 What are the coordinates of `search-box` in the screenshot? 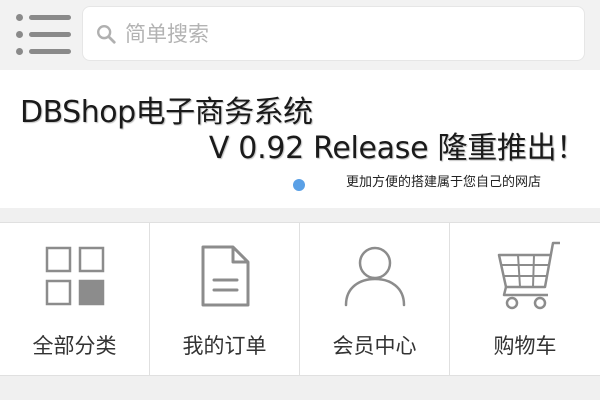 It's located at (333, 33).